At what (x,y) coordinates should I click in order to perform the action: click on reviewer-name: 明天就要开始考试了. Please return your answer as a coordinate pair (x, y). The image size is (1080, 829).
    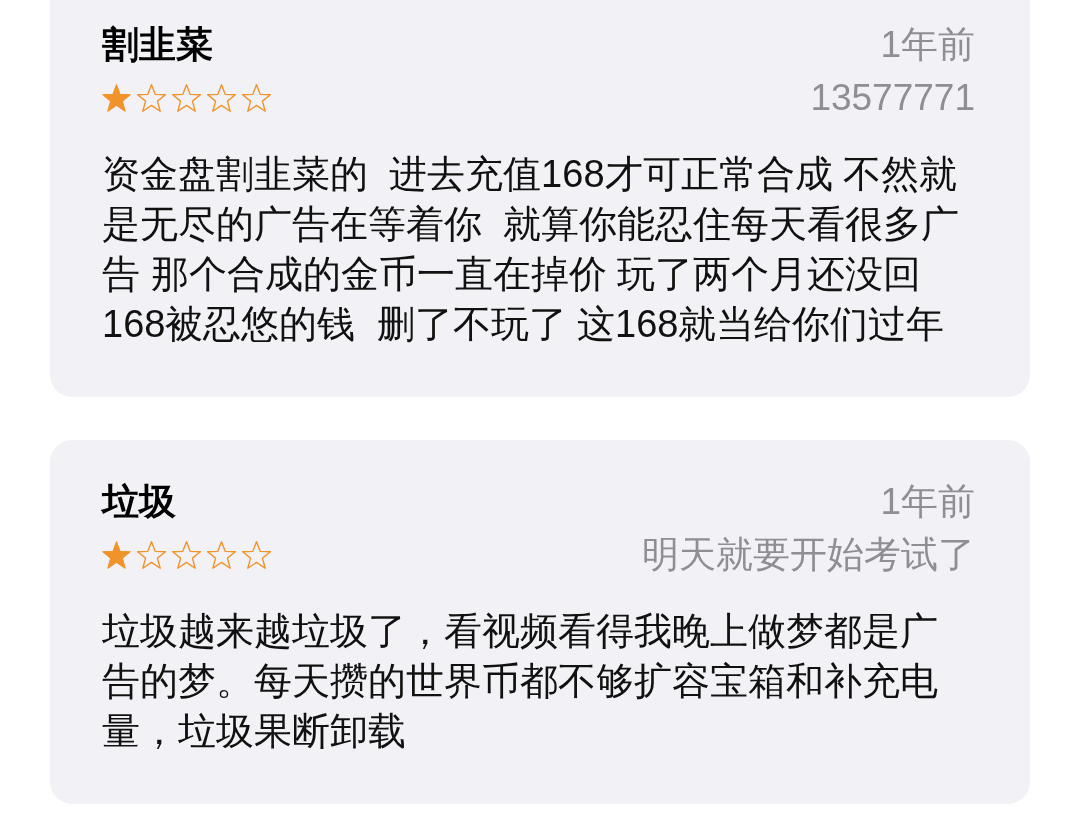
    Looking at the image, I should click on (808, 555).